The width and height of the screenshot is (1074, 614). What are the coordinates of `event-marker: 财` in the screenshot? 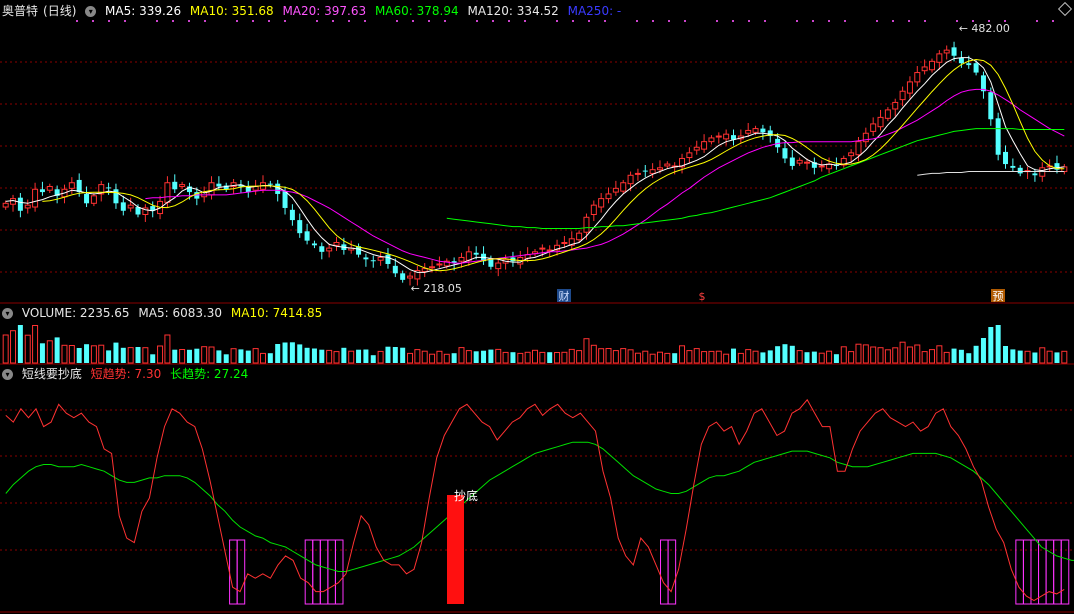 It's located at (564, 296).